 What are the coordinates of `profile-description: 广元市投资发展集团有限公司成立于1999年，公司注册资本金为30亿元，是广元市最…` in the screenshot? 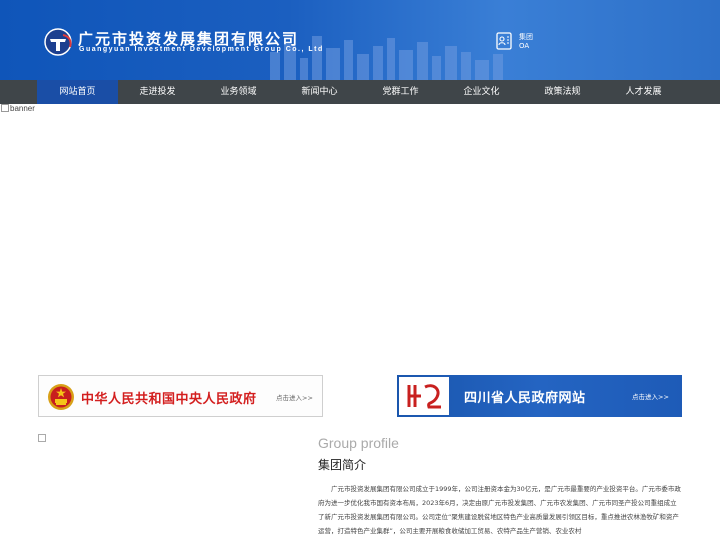 It's located at (499, 510).